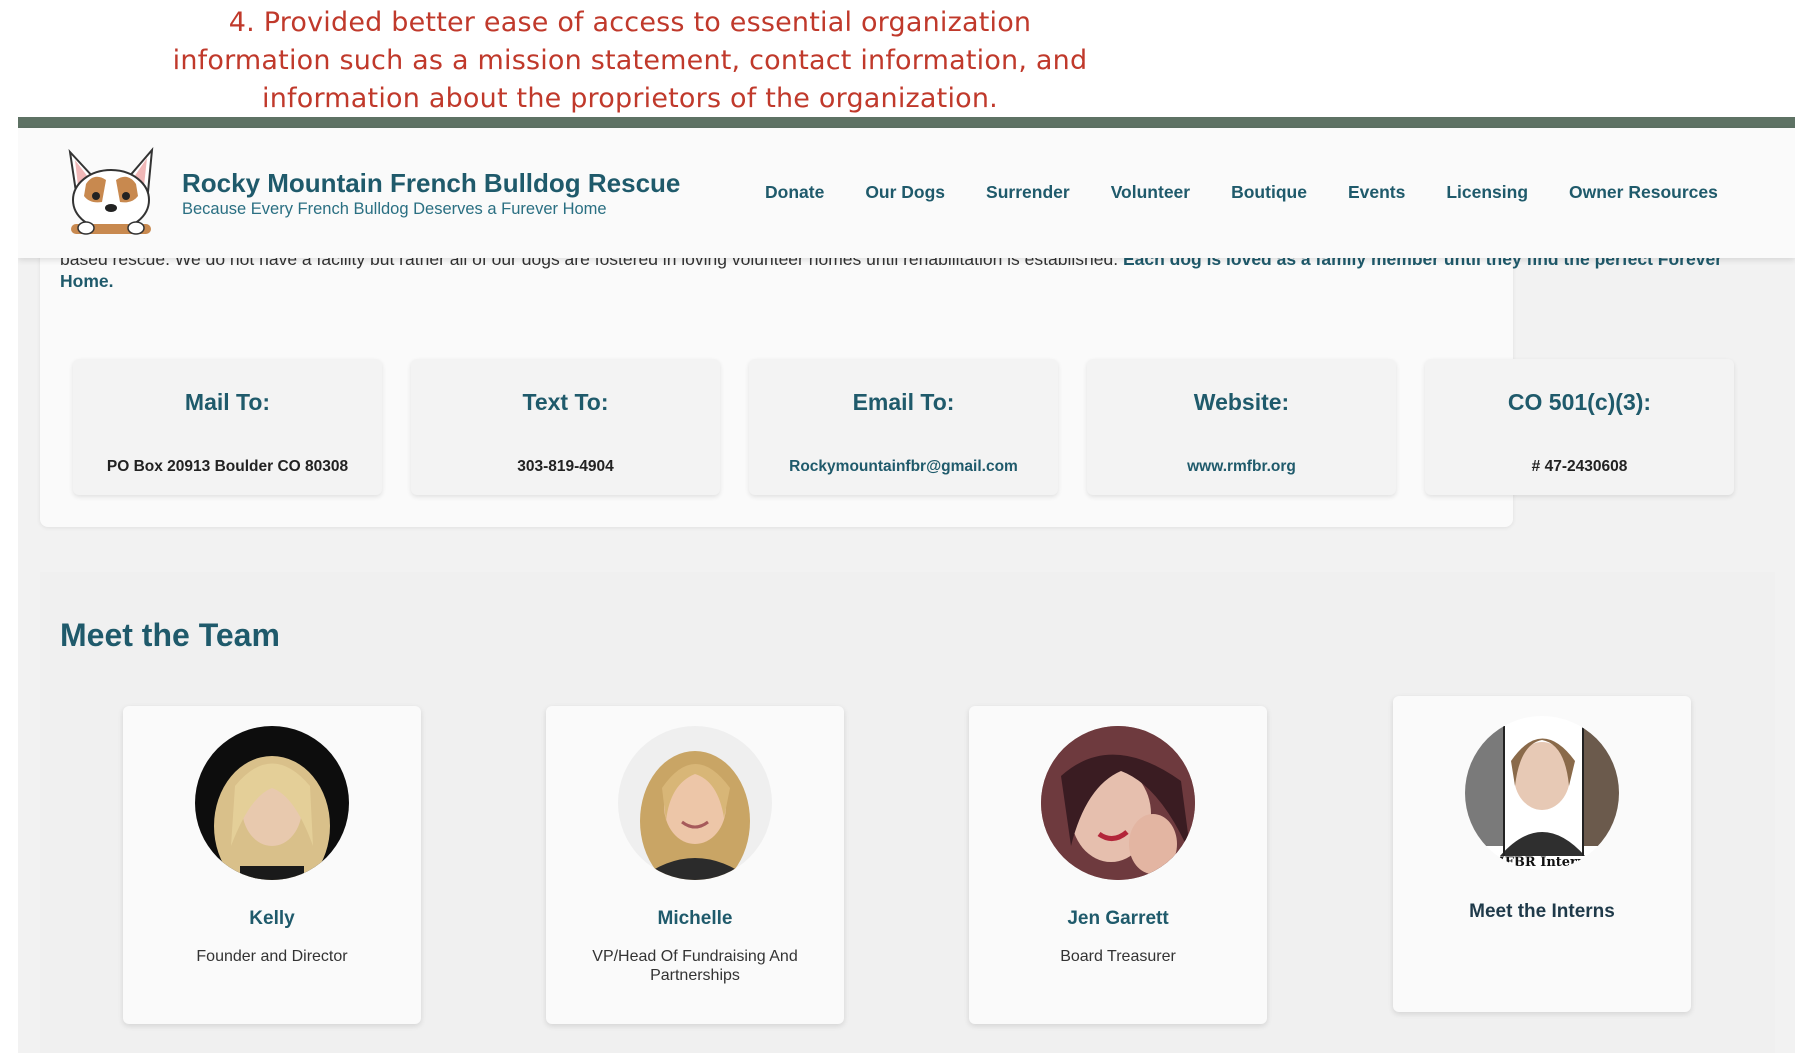  Describe the element at coordinates (1241, 402) in the screenshot. I see `info-label: Website:` at that location.